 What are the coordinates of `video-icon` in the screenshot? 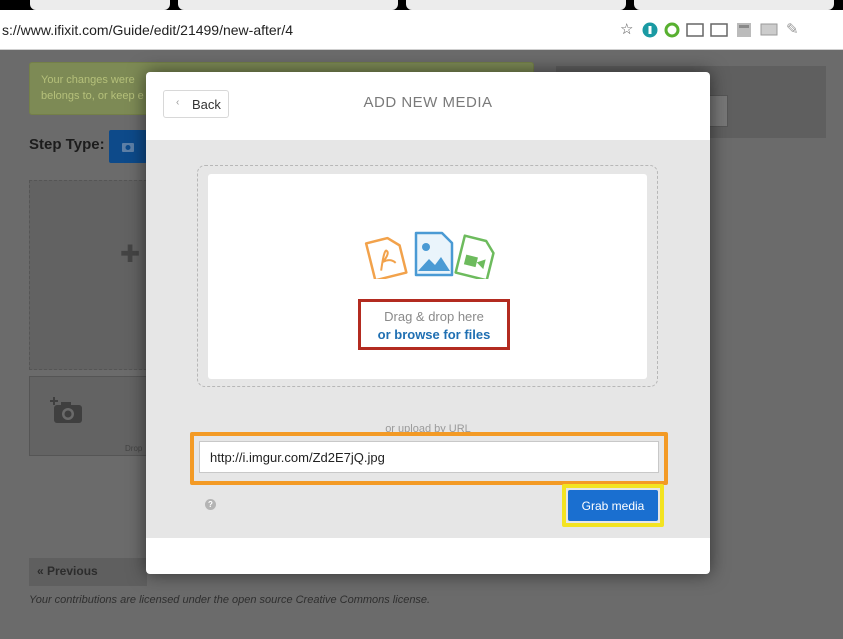 It's located at (474, 256).